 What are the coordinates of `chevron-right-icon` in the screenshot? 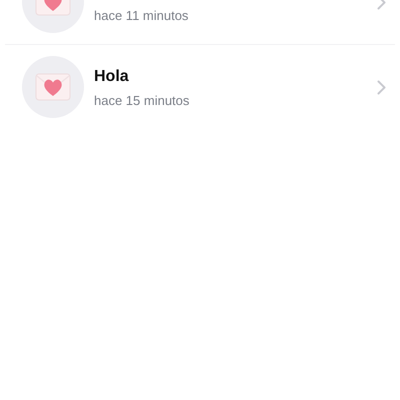 It's located at (381, 87).